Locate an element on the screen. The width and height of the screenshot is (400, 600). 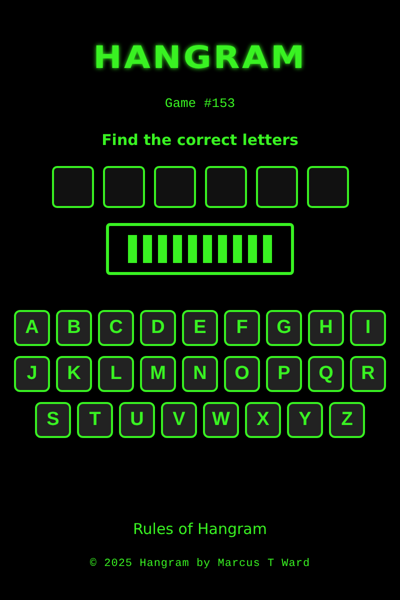
letter-key: X is located at coordinates (263, 420).